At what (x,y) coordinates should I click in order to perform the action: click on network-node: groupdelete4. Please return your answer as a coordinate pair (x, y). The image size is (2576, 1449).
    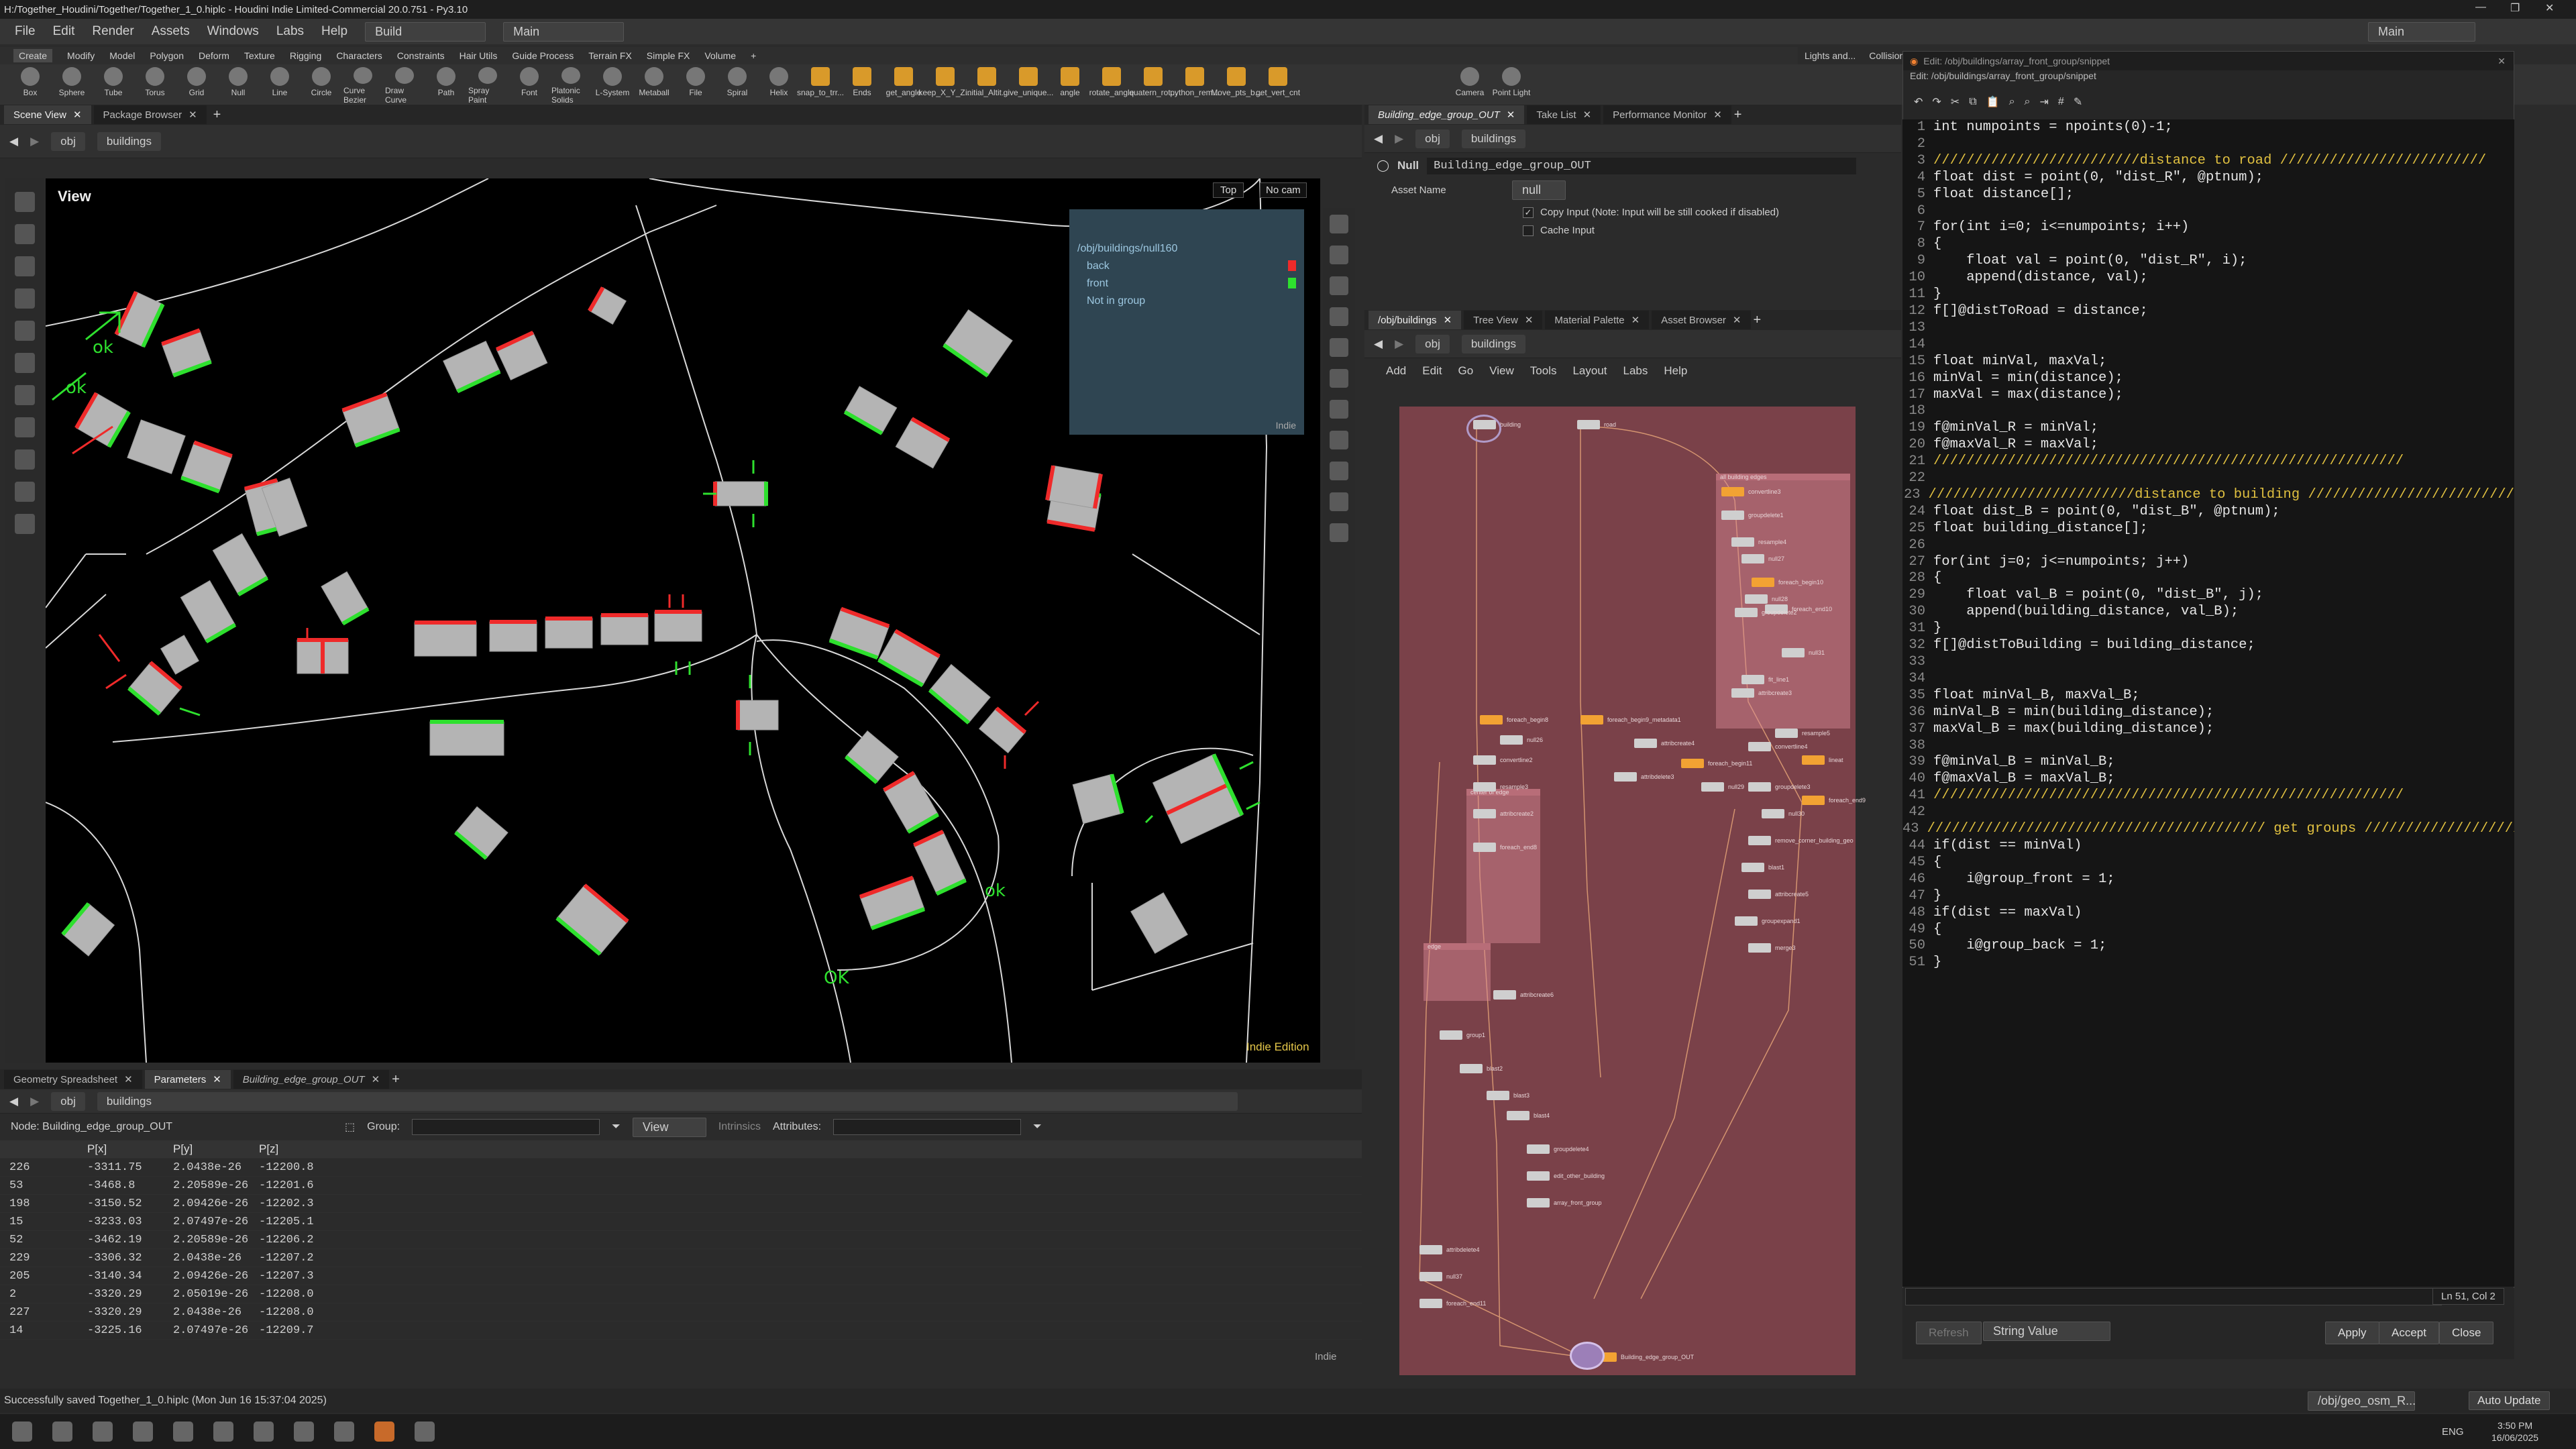
    Looking at the image, I should click on (1558, 1149).